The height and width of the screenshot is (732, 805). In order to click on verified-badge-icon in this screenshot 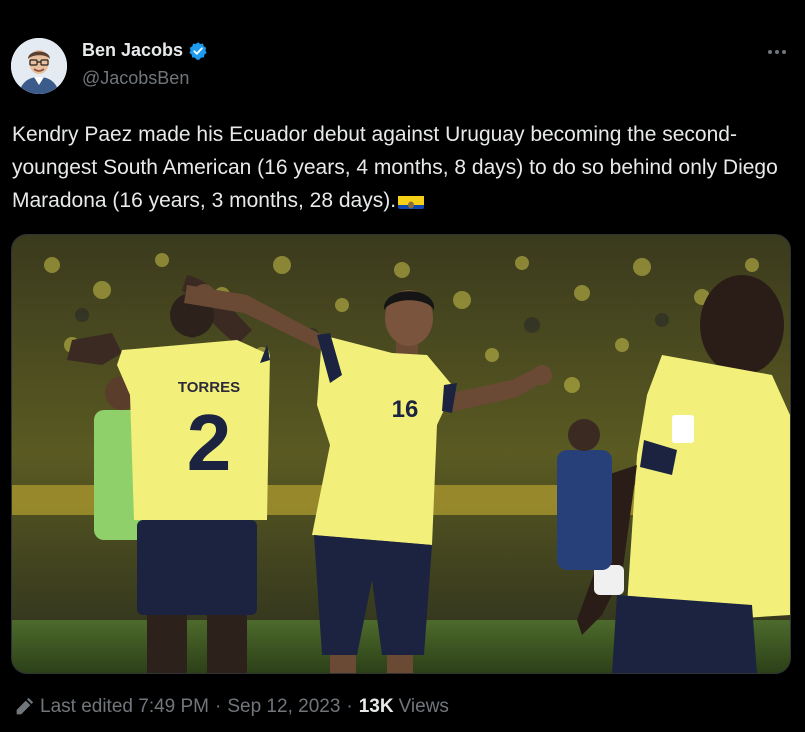, I will do `click(198, 51)`.